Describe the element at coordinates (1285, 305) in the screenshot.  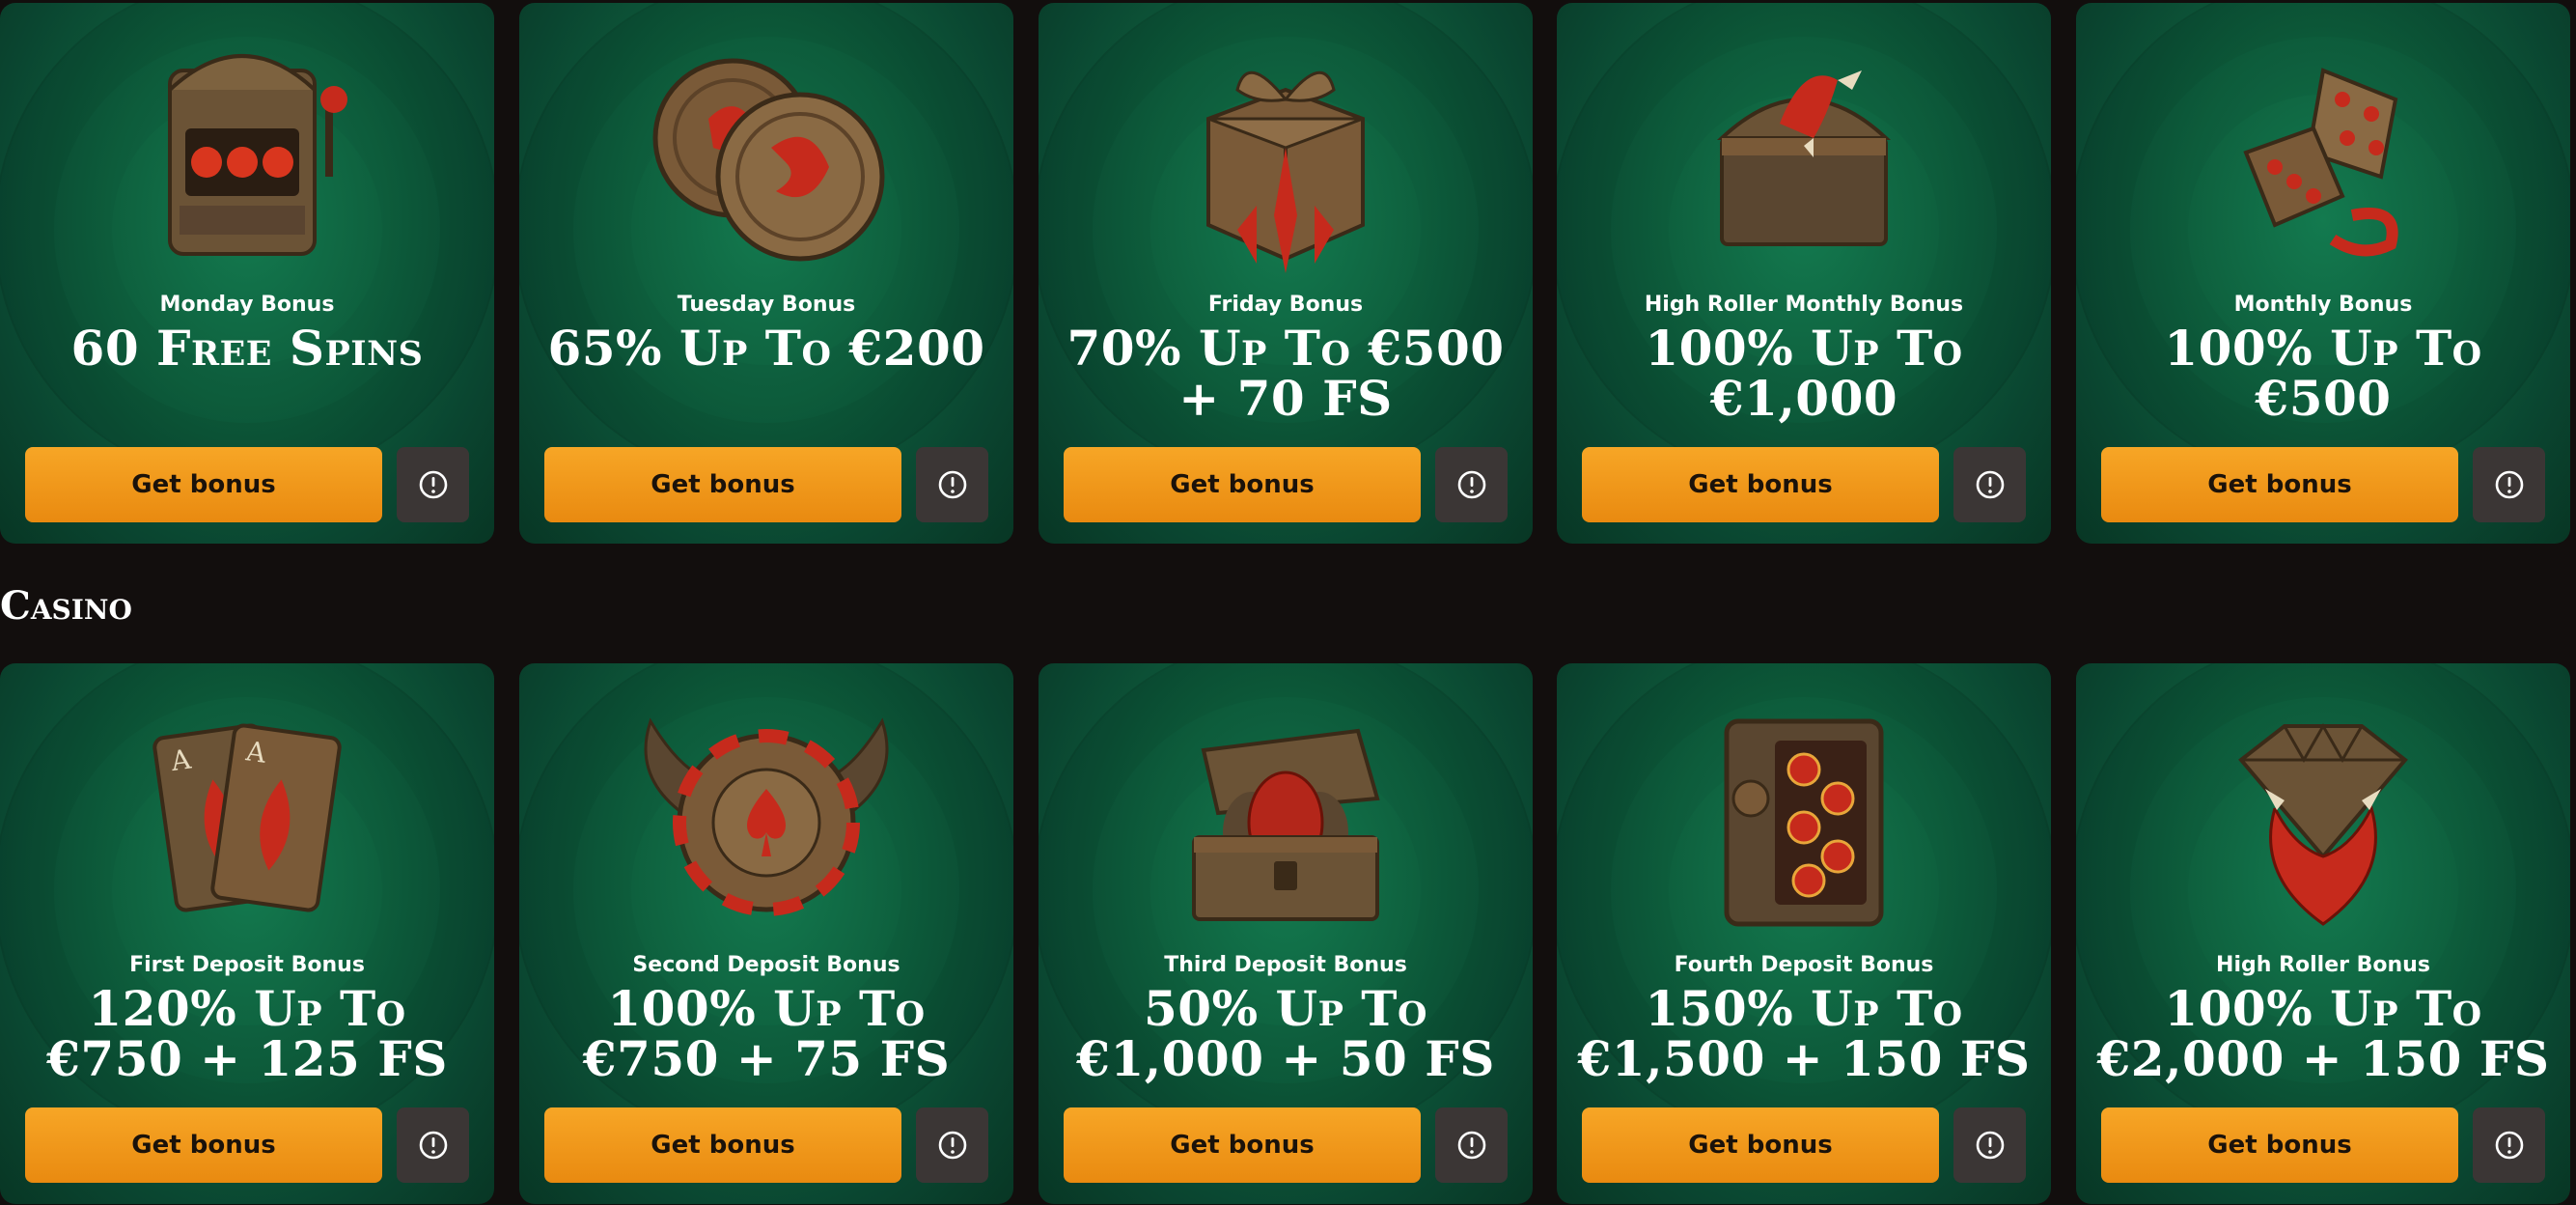
I see `bonus-label: Friday Bonus` at that location.